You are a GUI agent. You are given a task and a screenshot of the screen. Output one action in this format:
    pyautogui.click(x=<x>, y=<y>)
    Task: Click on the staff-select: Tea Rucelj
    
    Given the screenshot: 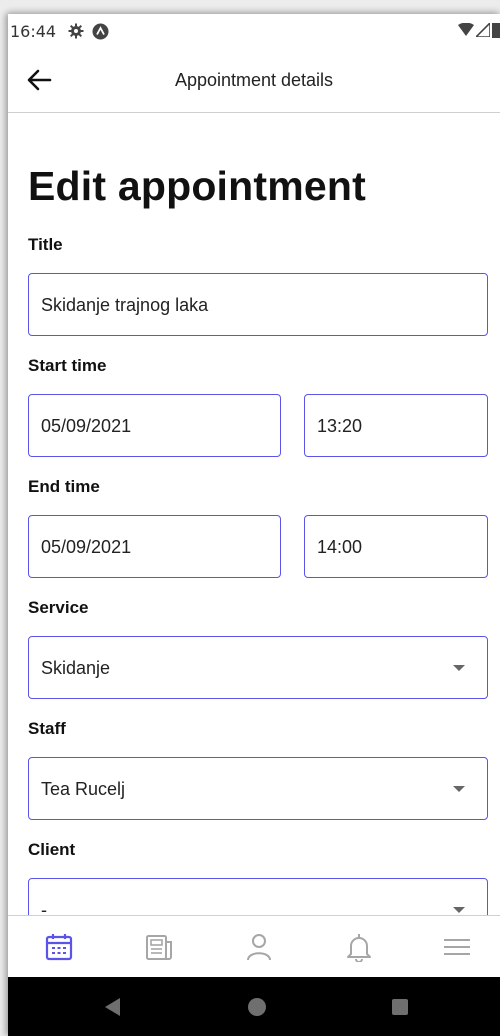 What is the action you would take?
    pyautogui.click(x=258, y=788)
    